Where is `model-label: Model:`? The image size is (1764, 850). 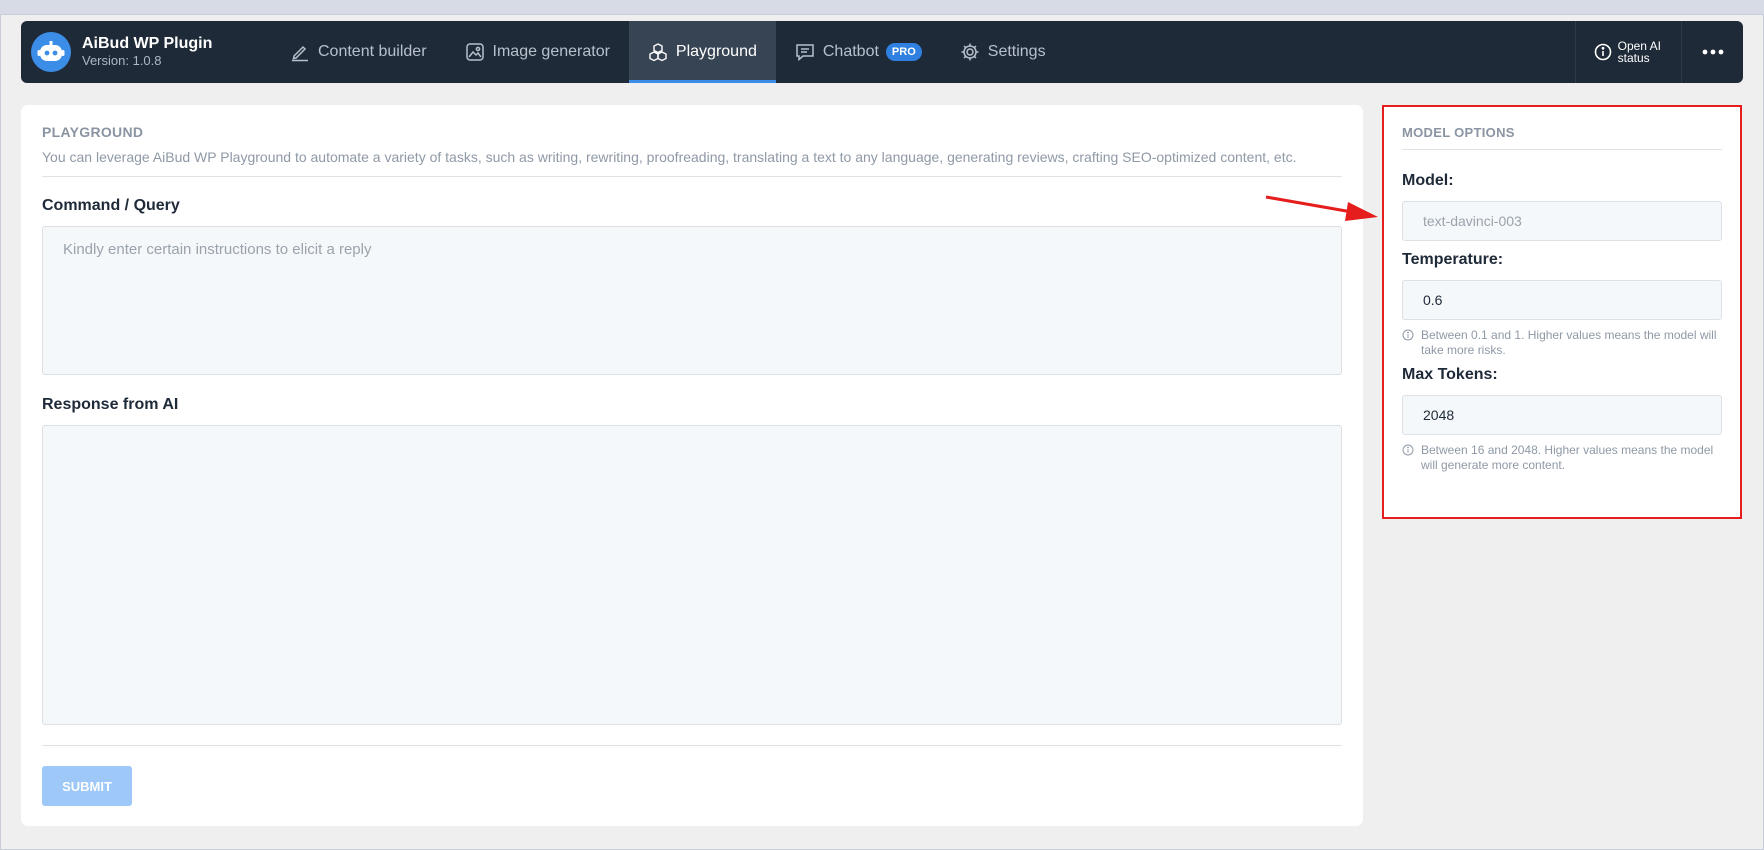 model-label: Model: is located at coordinates (1428, 180).